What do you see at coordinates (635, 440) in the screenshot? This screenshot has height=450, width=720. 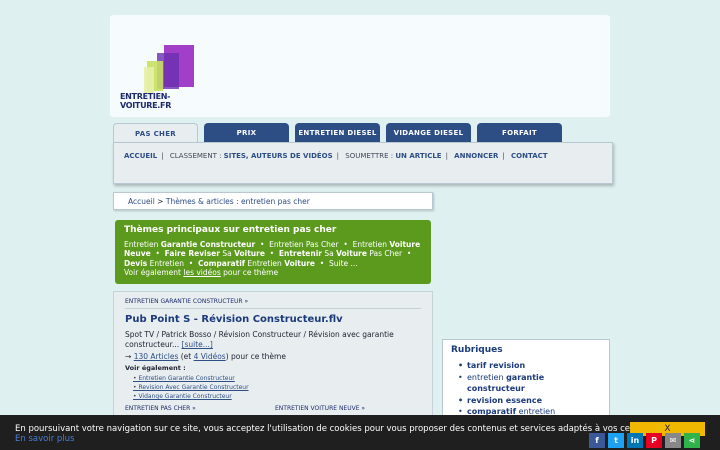 I see `linkedin-icon: in` at bounding box center [635, 440].